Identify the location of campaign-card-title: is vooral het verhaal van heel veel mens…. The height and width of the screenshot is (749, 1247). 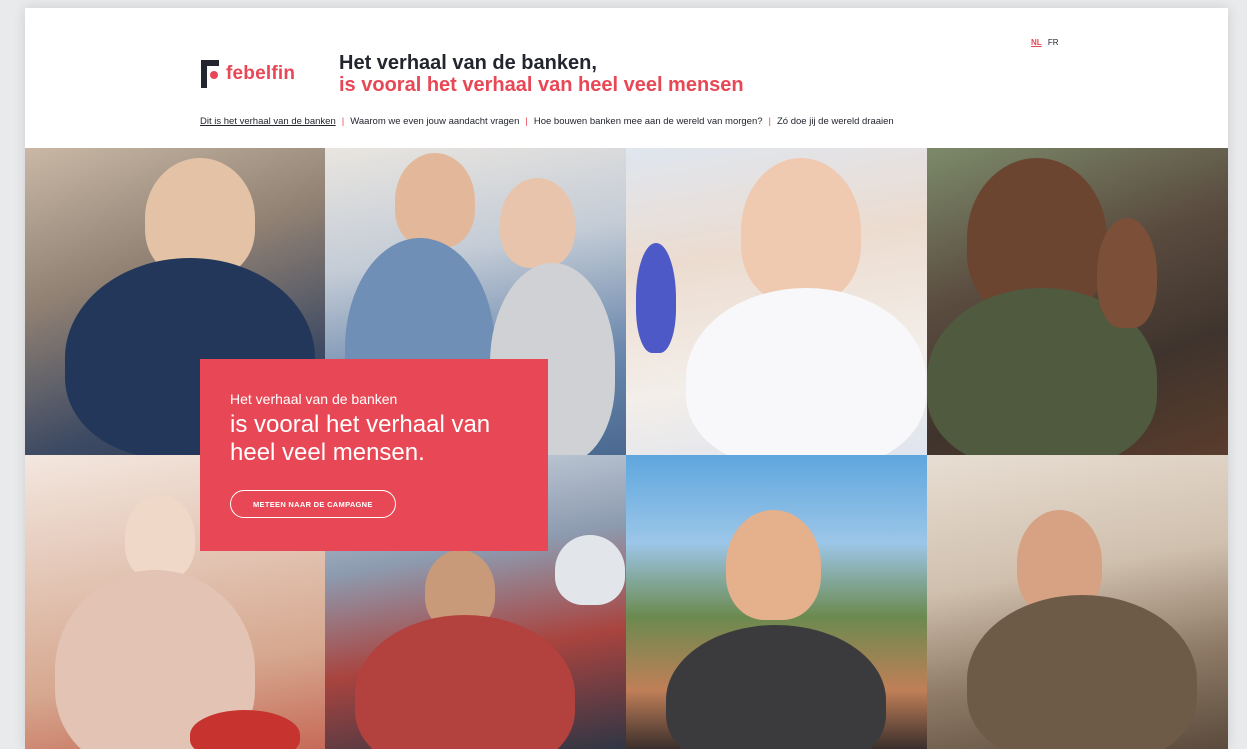
(360, 438).